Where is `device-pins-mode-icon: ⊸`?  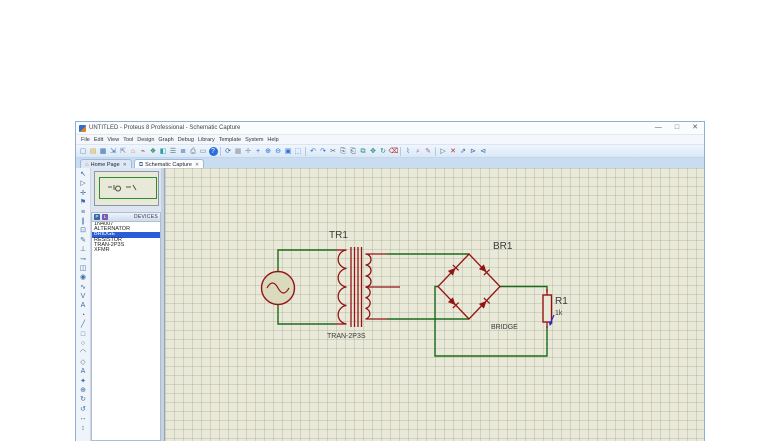
device-pins-mode-icon: ⊸ is located at coordinates (83, 259).